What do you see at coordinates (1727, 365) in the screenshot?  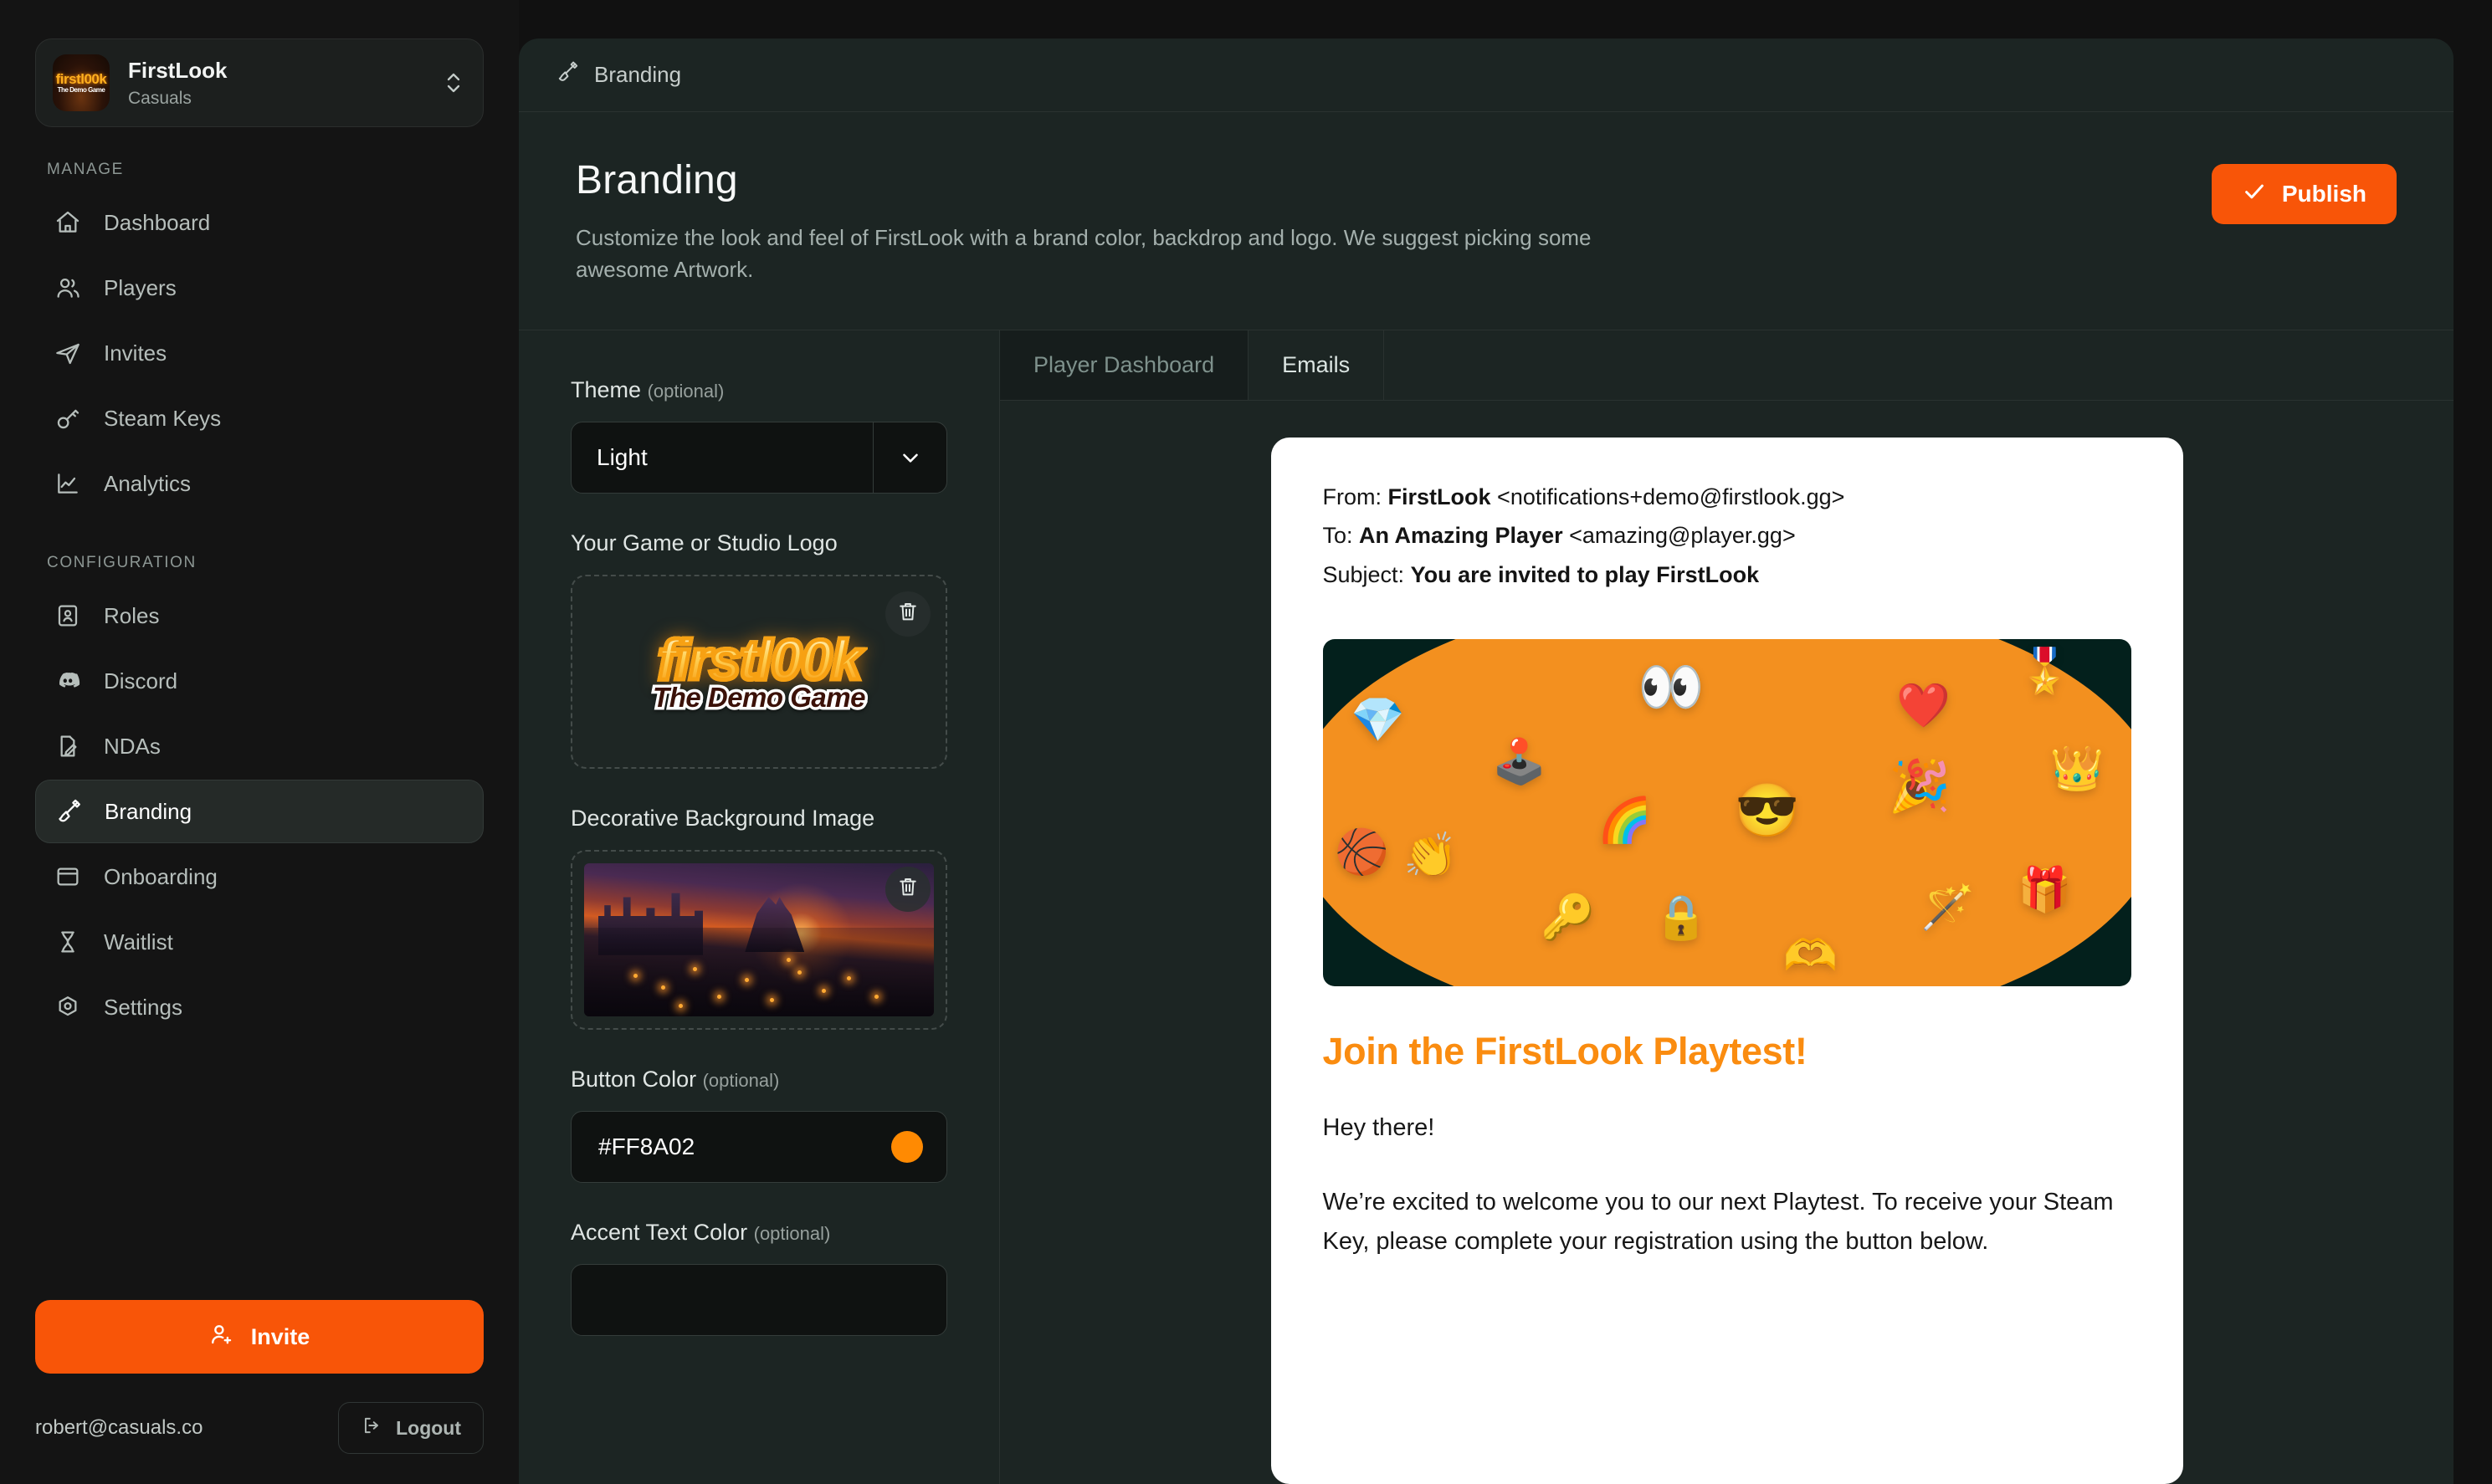 I see `preview-tabs: Player Dashboard Emails` at bounding box center [1727, 365].